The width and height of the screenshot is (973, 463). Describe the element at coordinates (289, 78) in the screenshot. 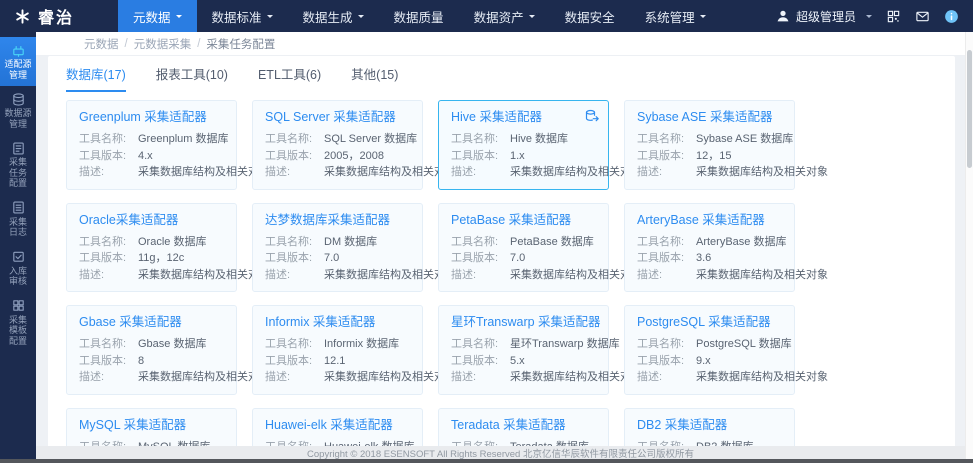

I see `tab-etl-tools: ETL工具(6)` at that location.